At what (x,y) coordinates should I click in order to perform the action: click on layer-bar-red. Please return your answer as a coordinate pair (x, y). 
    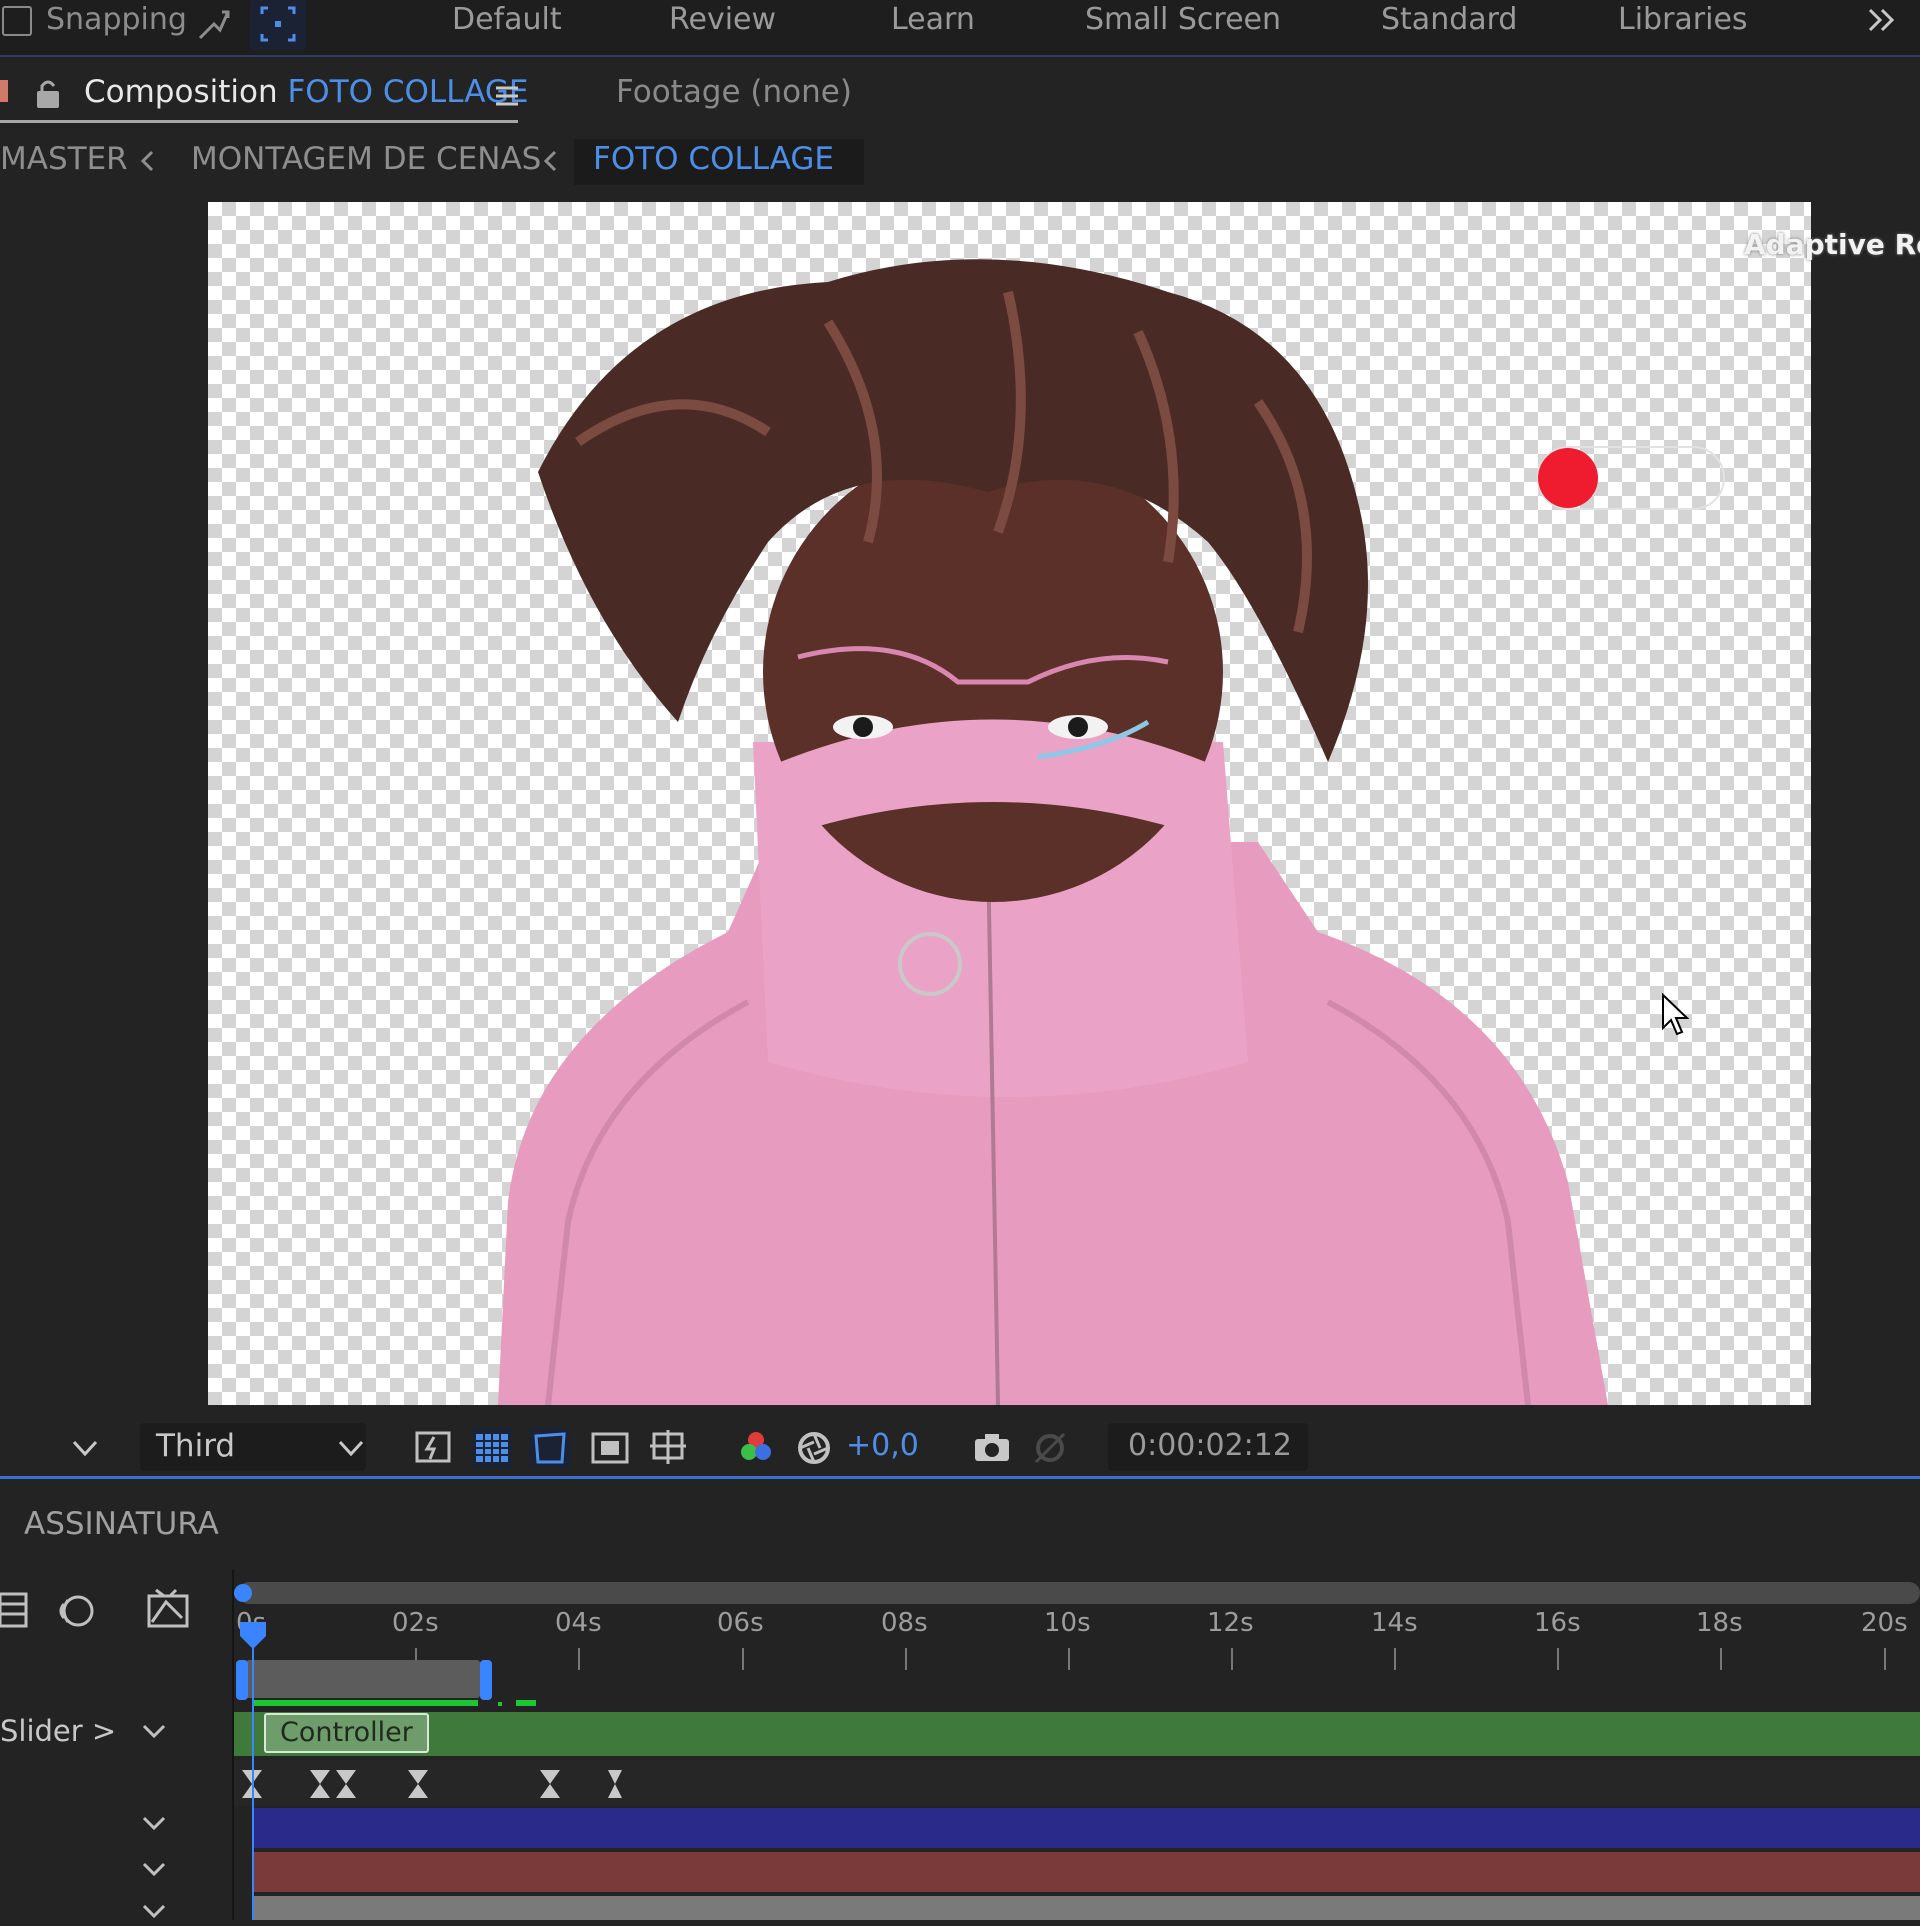
    Looking at the image, I should click on (1086, 1872).